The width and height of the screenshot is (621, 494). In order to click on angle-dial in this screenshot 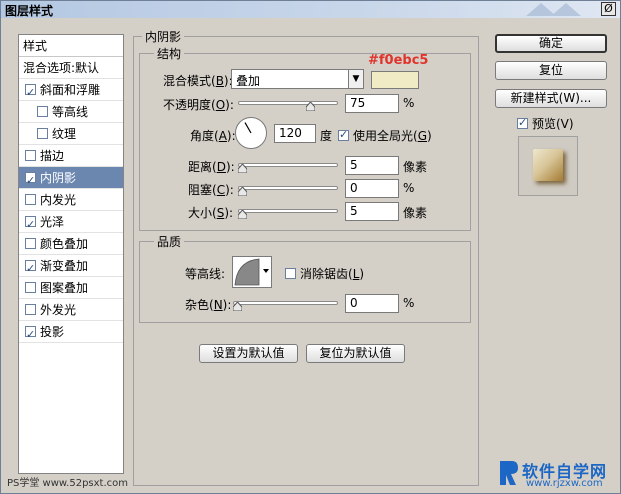, I will do `click(251, 133)`.